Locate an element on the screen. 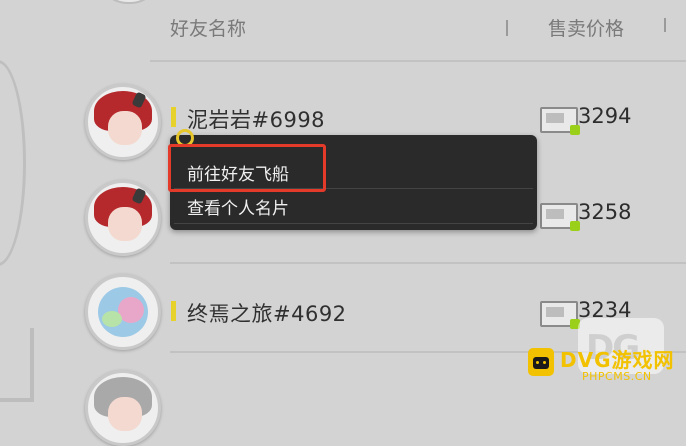 This screenshot has height=446, width=686. column-header-friend-name: 好友名称 is located at coordinates (208, 29).